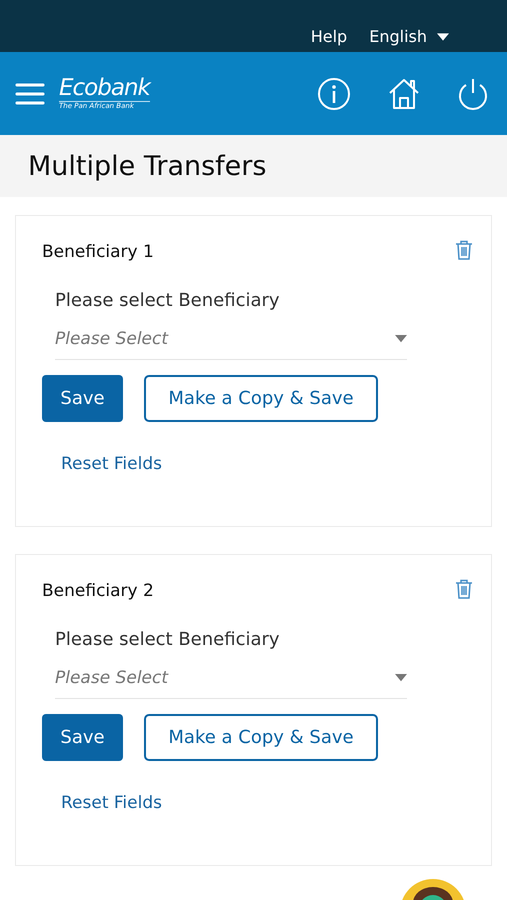  What do you see at coordinates (98, 591) in the screenshot?
I see `beneficiary-title: Beneficiary 2` at bounding box center [98, 591].